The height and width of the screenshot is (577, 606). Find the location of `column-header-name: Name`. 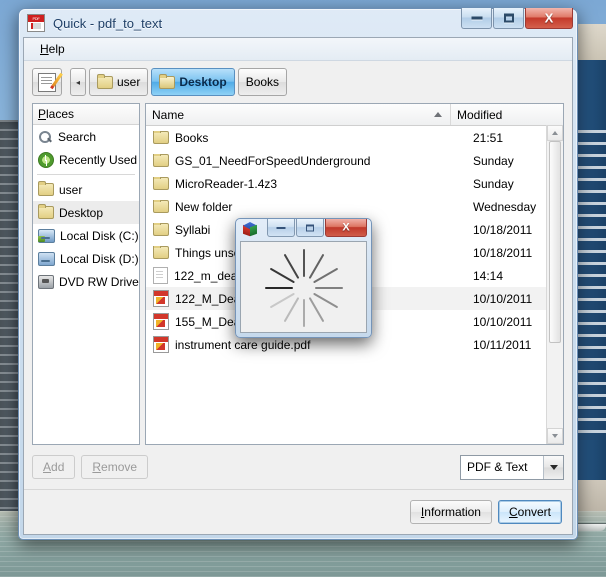

column-header-name: Name is located at coordinates (298, 114).